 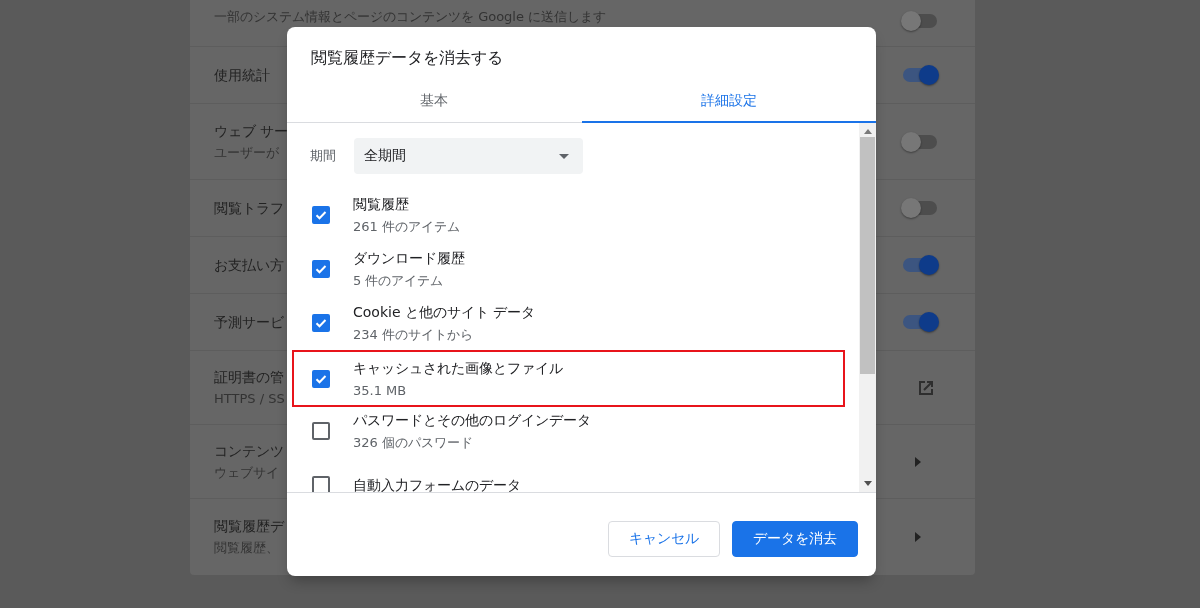 I want to click on item-label: 自動入力フォームのデータ, so click(x=437, y=484).